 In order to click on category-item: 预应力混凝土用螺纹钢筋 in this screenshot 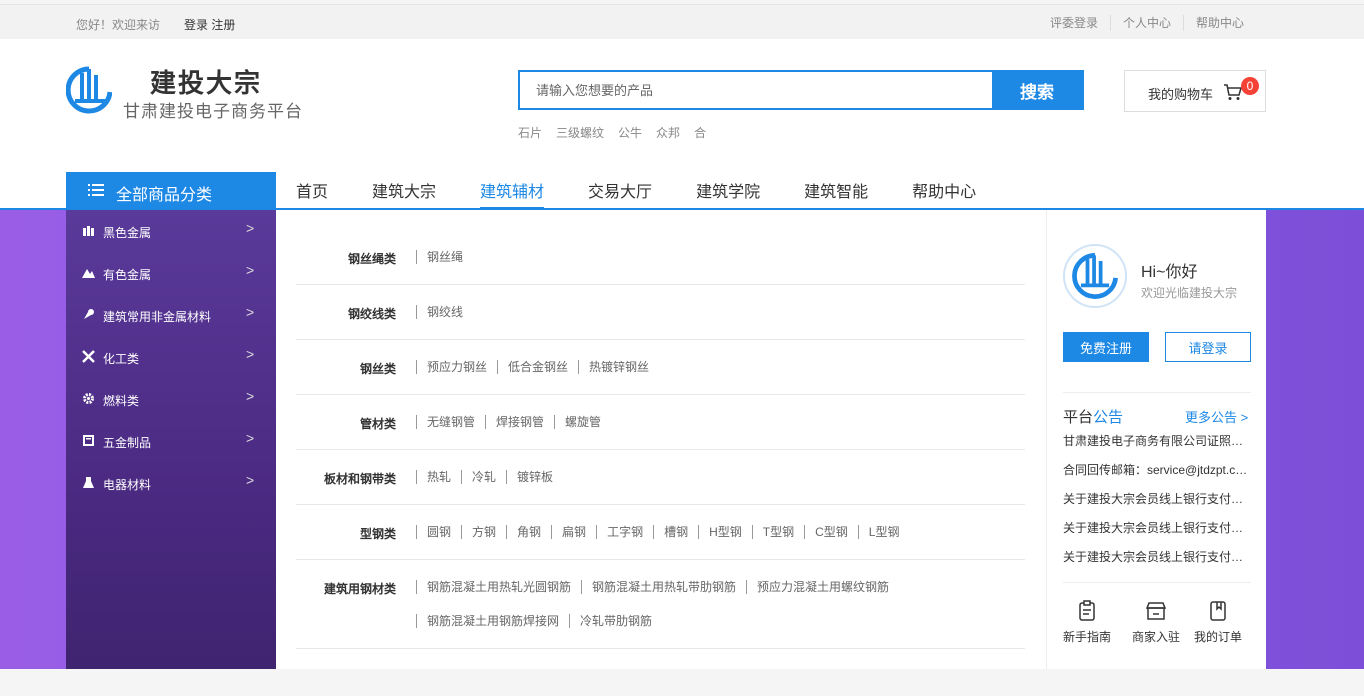, I will do `click(822, 587)`.